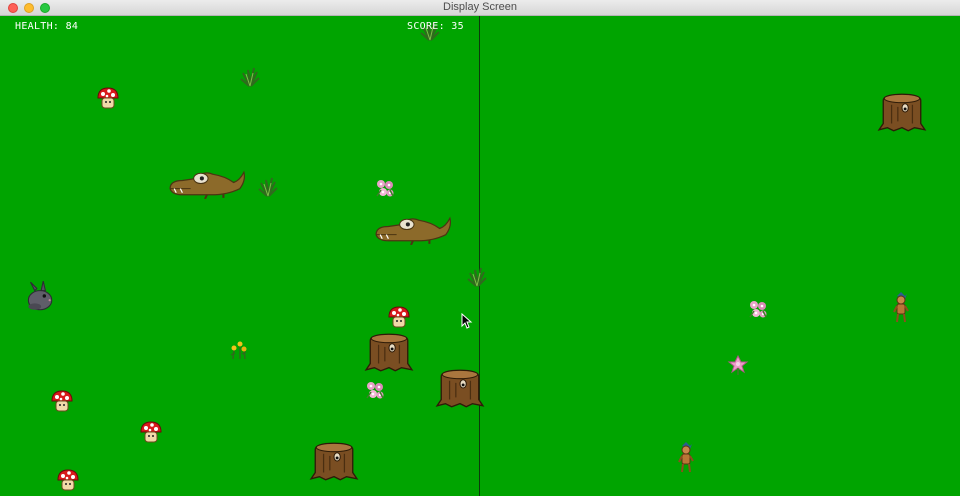 The height and width of the screenshot is (496, 960). Describe the element at coordinates (47, 26) in the screenshot. I see `health-readout: HEALTH: 84` at that location.